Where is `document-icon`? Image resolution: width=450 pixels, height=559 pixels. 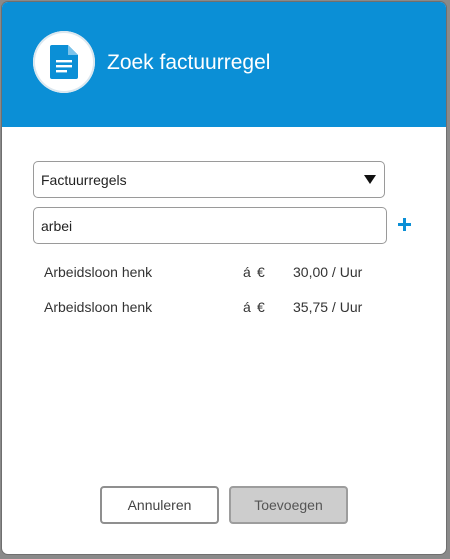 document-icon is located at coordinates (64, 62).